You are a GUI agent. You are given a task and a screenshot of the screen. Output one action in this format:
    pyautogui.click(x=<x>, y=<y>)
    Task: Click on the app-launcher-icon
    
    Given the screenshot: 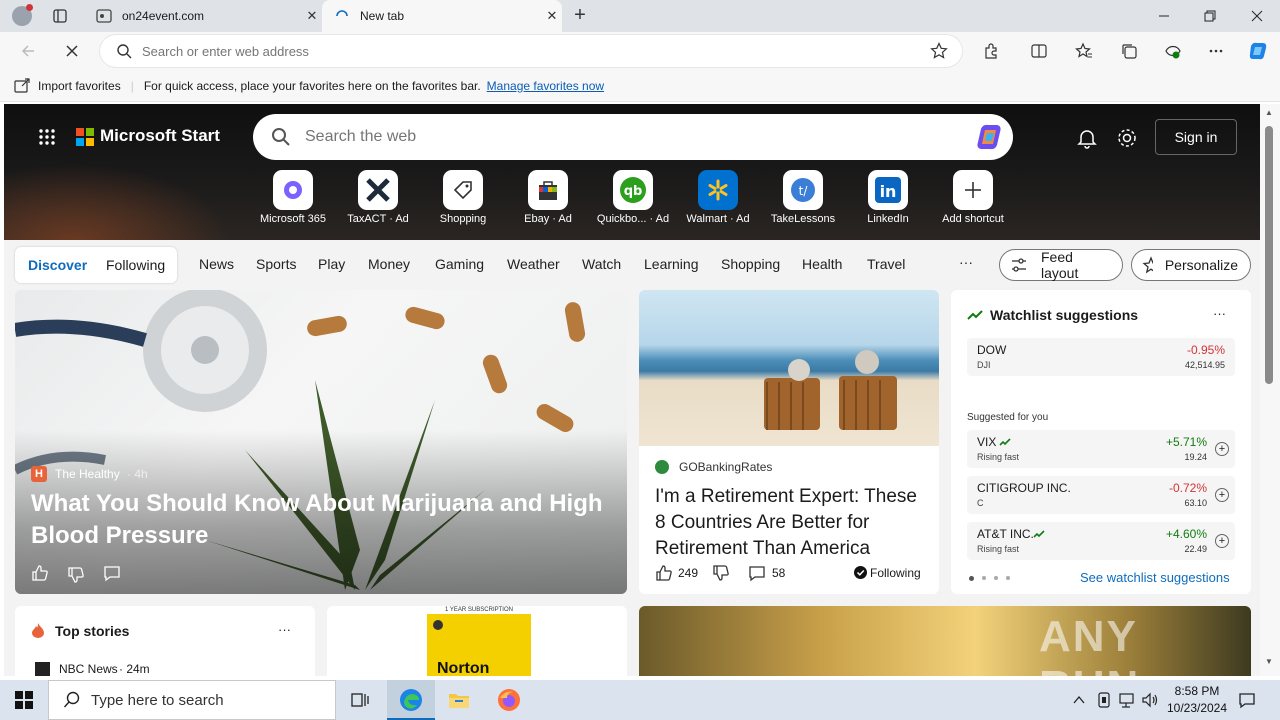 What is the action you would take?
    pyautogui.click(x=47, y=137)
    